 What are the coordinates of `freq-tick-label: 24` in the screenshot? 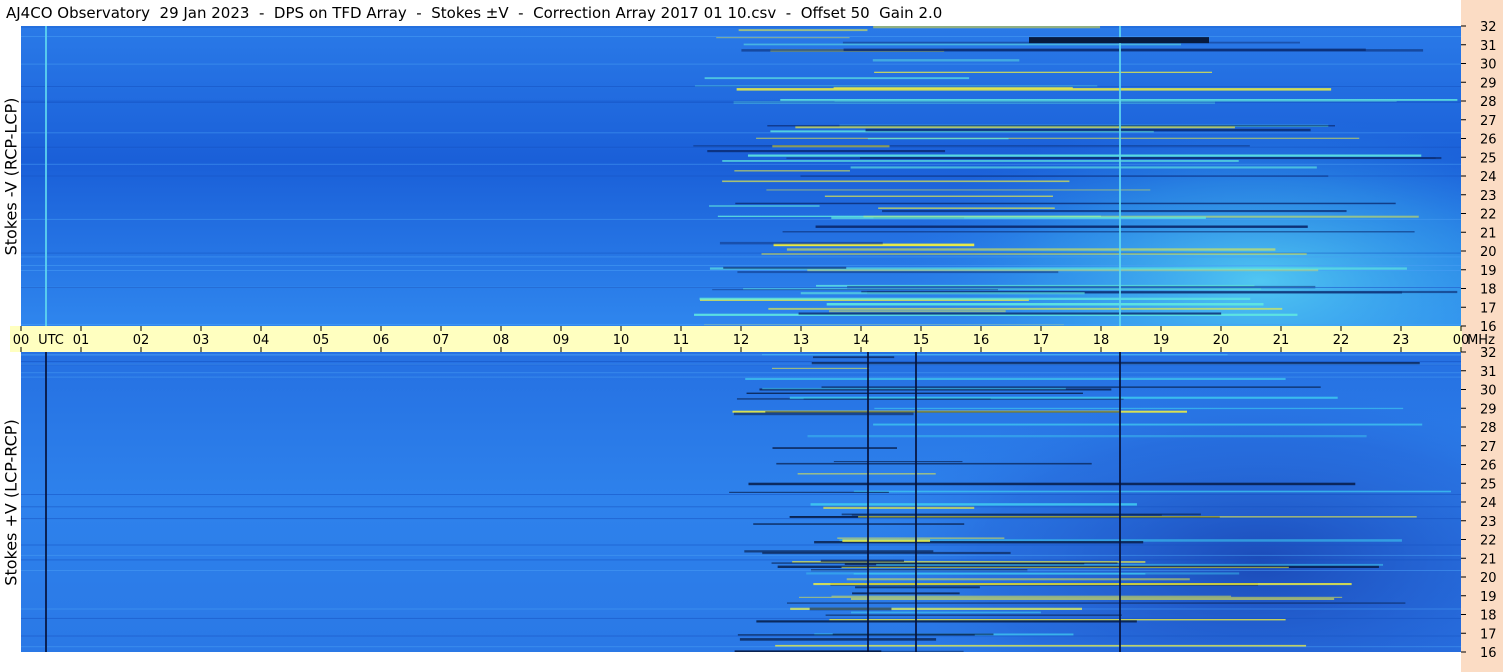 It's located at (1488, 177).